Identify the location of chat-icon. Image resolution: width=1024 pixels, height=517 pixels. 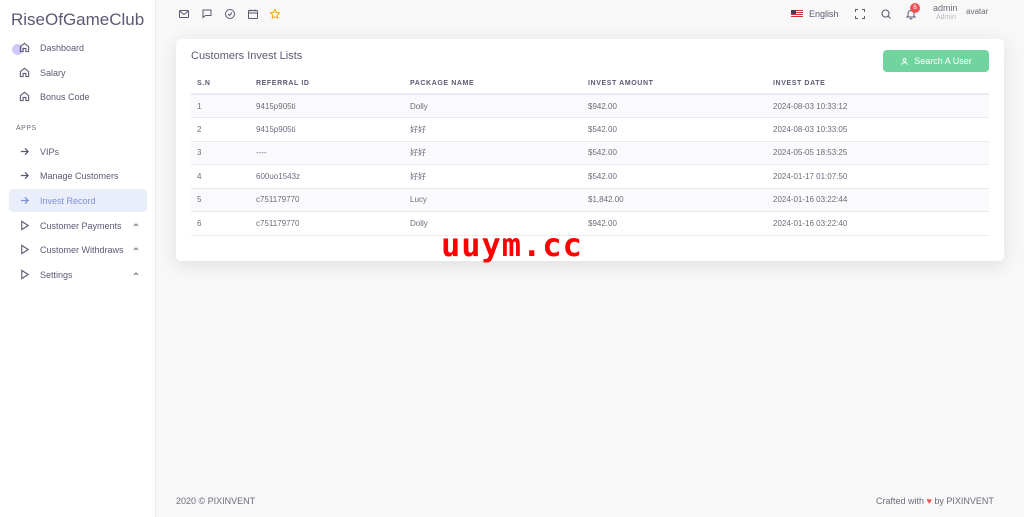
(206, 13).